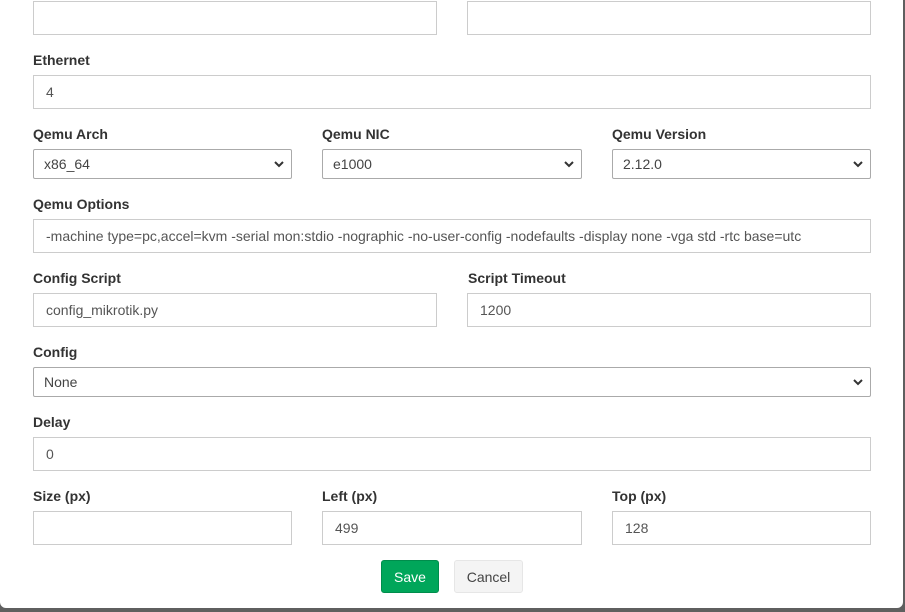 Image resolution: width=905 pixels, height=612 pixels. What do you see at coordinates (452, 164) in the screenshot?
I see `qemu-nic-select: e1000` at bounding box center [452, 164].